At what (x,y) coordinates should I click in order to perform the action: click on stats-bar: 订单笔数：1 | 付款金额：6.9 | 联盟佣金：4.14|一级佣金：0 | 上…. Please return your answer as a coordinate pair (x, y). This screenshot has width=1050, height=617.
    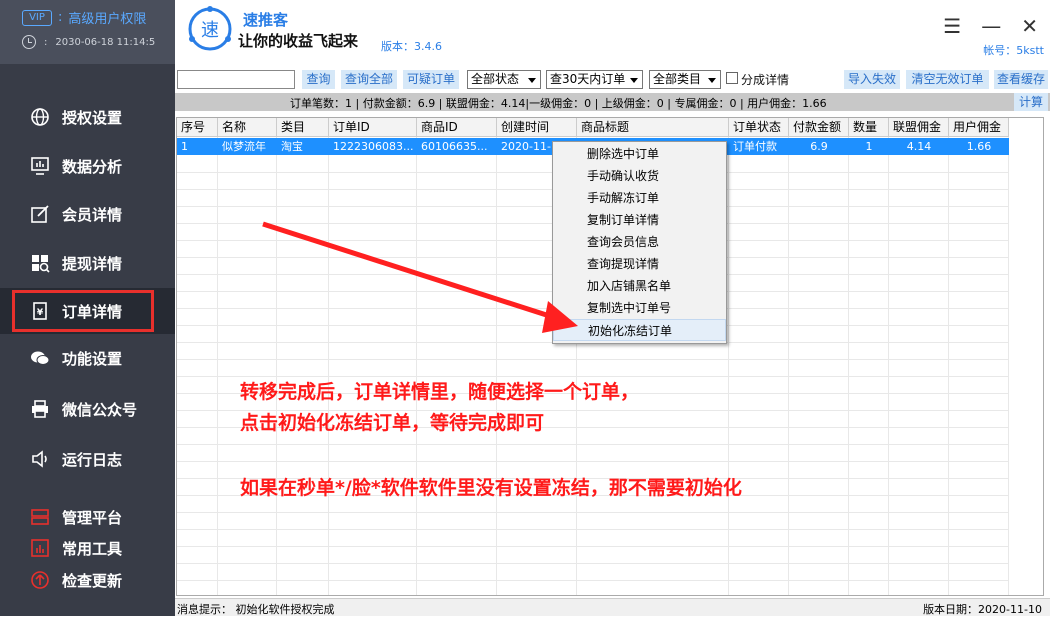
    Looking at the image, I should click on (612, 102).